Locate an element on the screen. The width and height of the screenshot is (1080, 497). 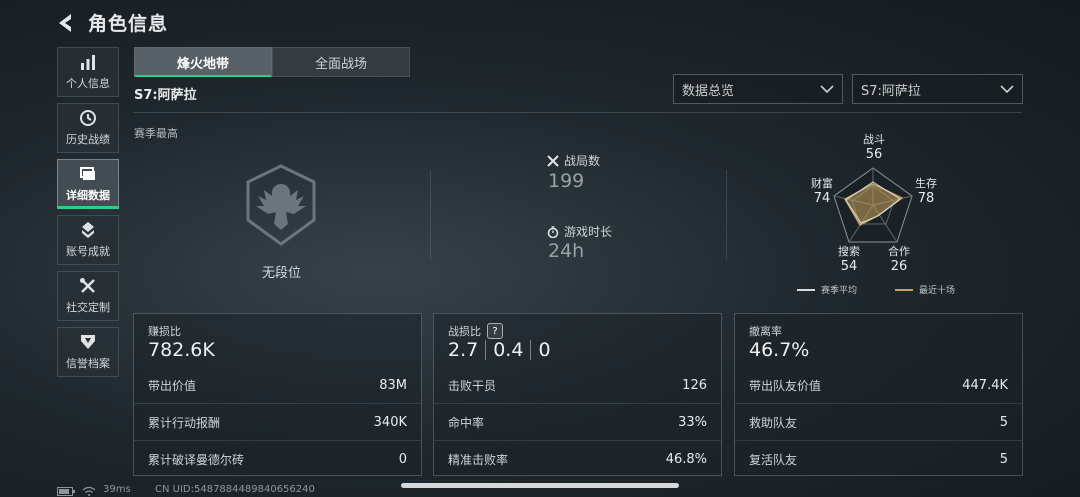
stat-label: 击败干员 is located at coordinates (472, 385).